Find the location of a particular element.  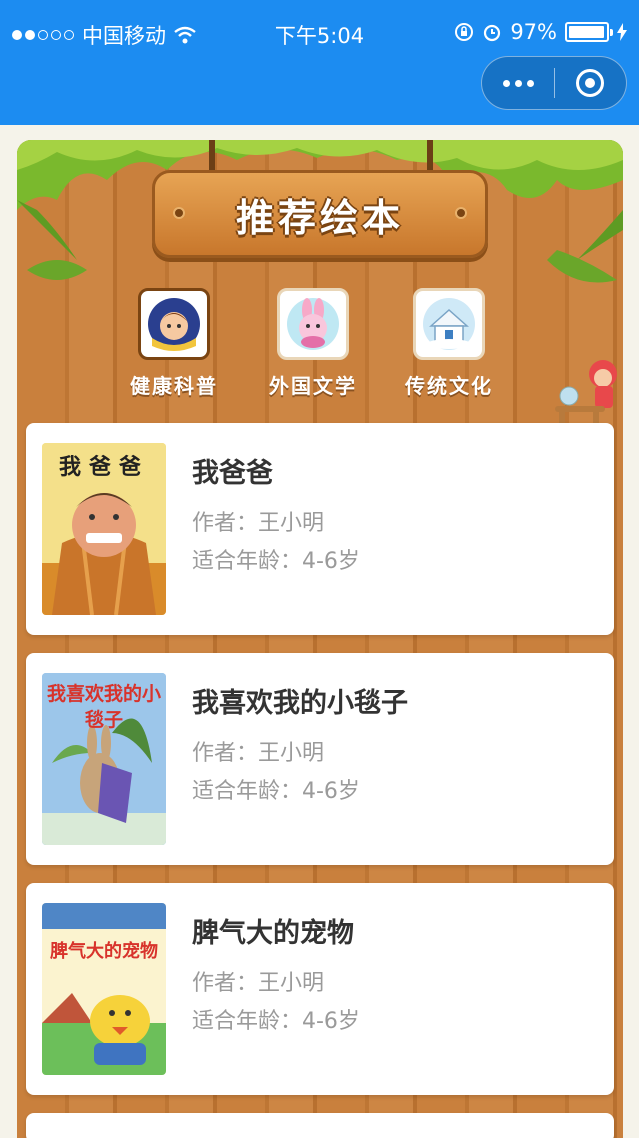

book-title: 我爸爸 is located at coordinates (232, 473).